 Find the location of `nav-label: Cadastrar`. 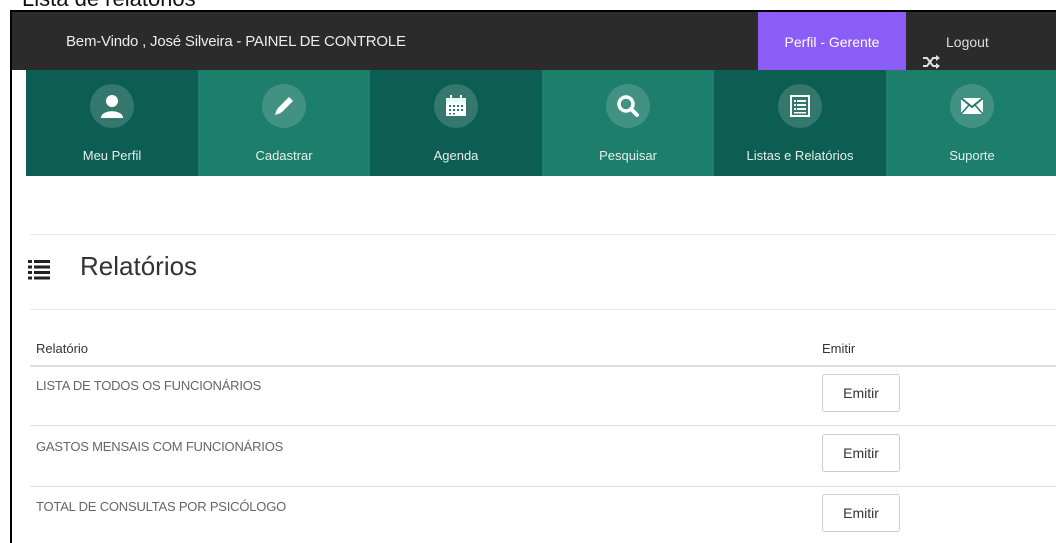

nav-label: Cadastrar is located at coordinates (284, 155).